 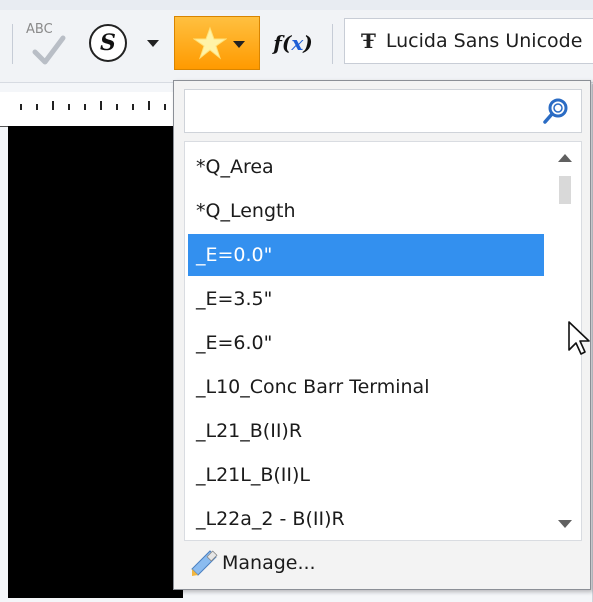 I want to click on function-icon: f(x), so click(x=292, y=43).